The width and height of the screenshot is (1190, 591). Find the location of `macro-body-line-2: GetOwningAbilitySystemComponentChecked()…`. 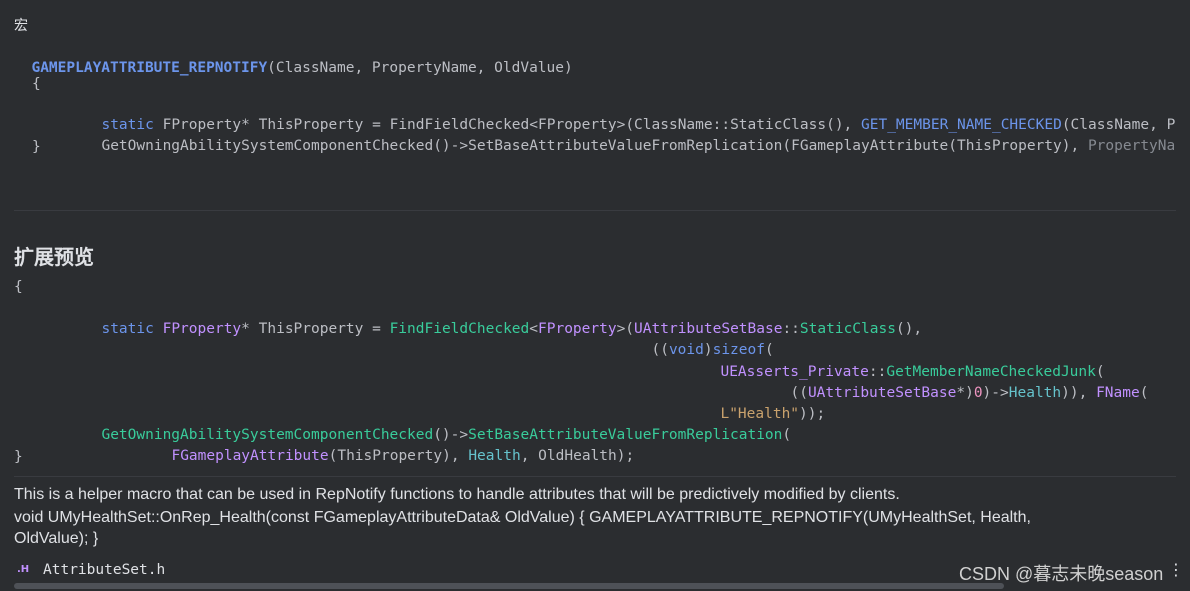

macro-body-line-2: GetOwningAbilitySystemComponentChecked()… is located at coordinates (638, 146).